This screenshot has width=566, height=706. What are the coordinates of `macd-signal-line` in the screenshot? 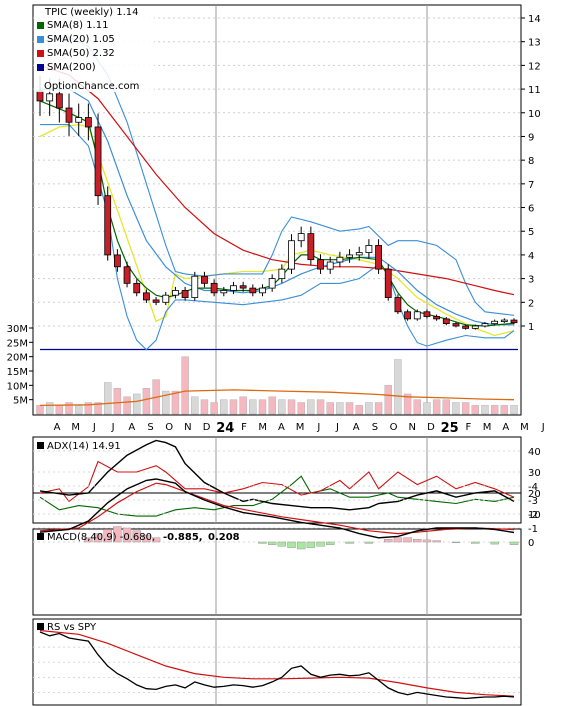 It's located at (277, 508).